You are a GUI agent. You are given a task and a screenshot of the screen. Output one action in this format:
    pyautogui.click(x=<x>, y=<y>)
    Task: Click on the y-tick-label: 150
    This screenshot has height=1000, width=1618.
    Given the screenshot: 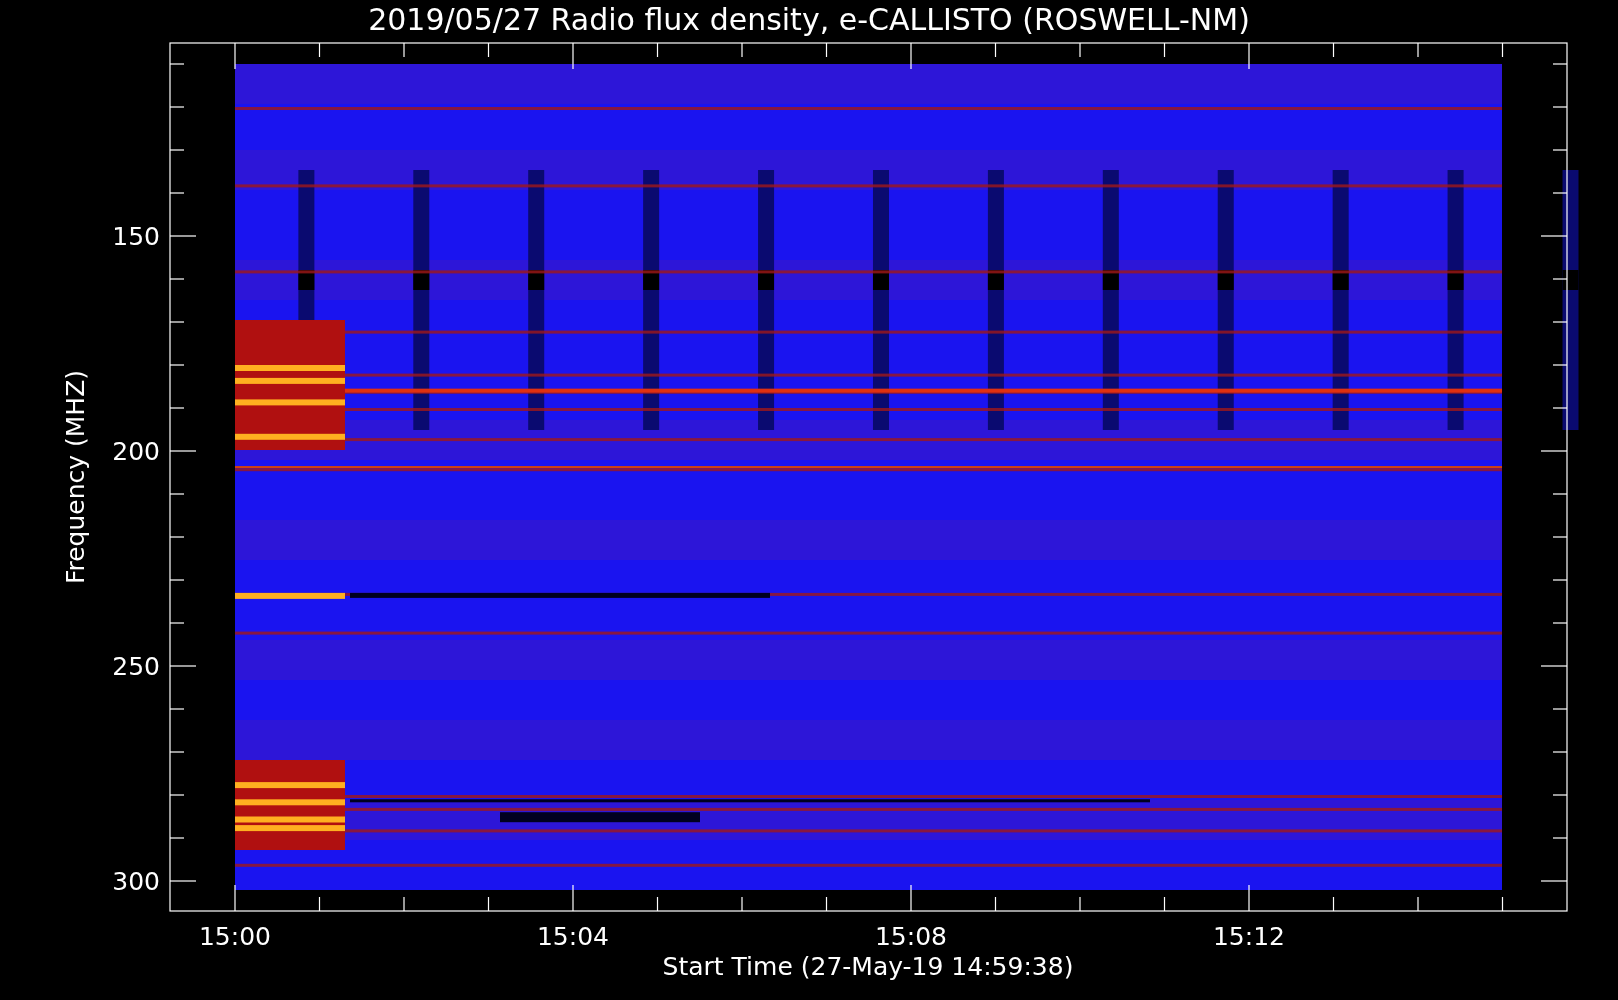 What is the action you would take?
    pyautogui.click(x=136, y=236)
    